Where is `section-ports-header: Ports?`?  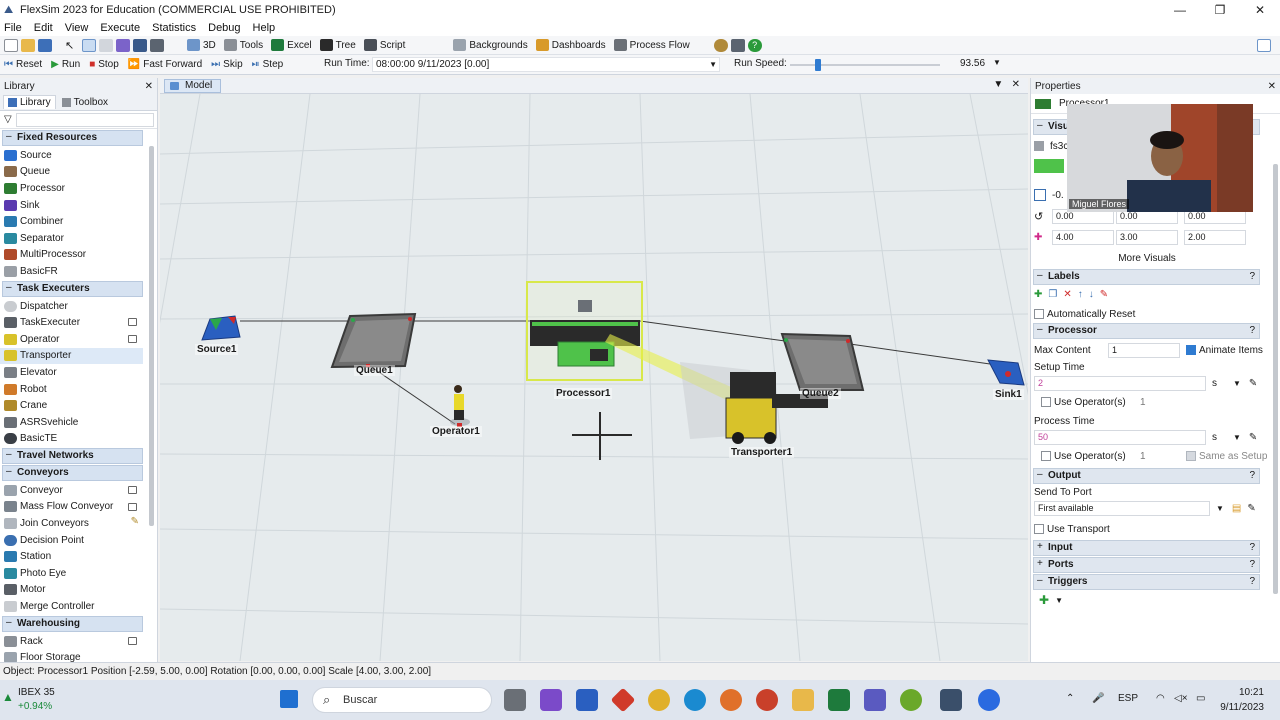
section-ports-header: Ports? is located at coordinates (1146, 565).